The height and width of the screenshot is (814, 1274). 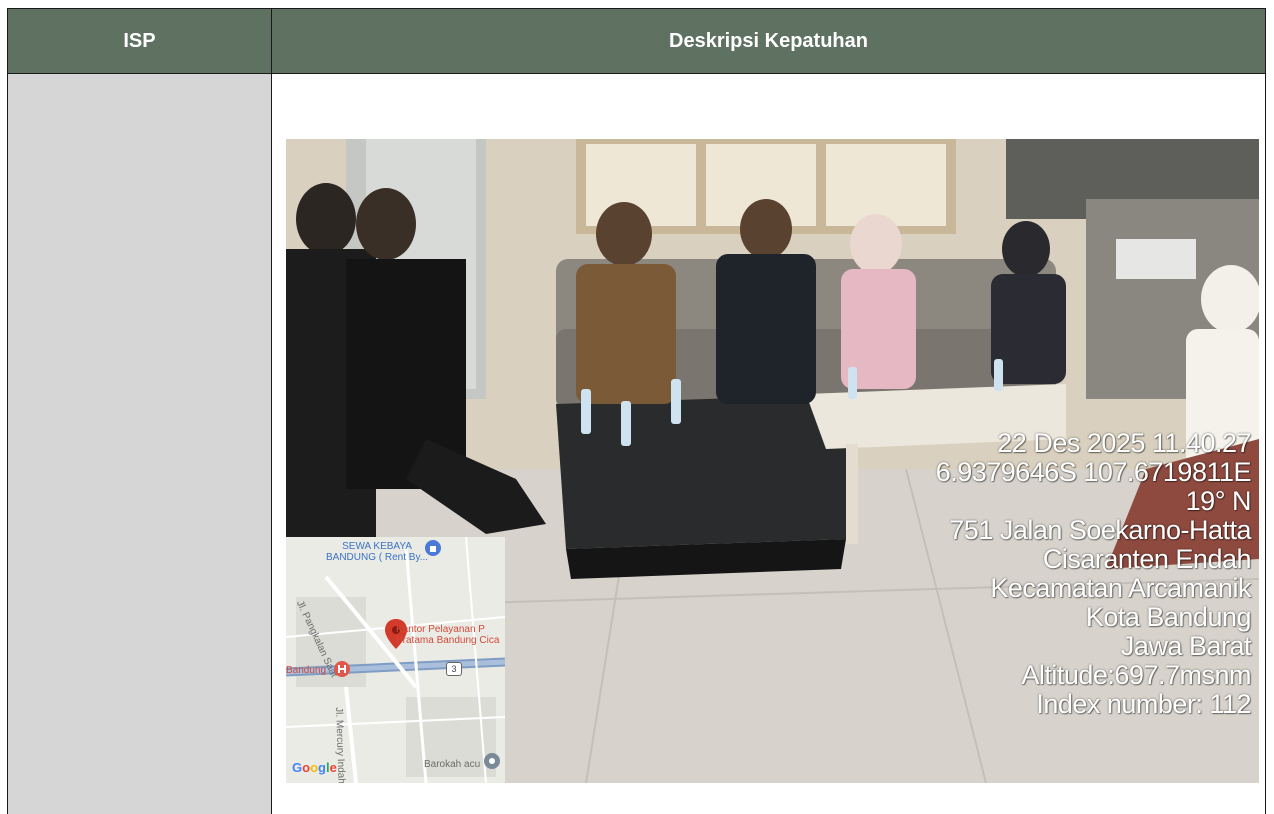 What do you see at coordinates (1147, 559) in the screenshot?
I see `geotag-village: Cisaranten Endah` at bounding box center [1147, 559].